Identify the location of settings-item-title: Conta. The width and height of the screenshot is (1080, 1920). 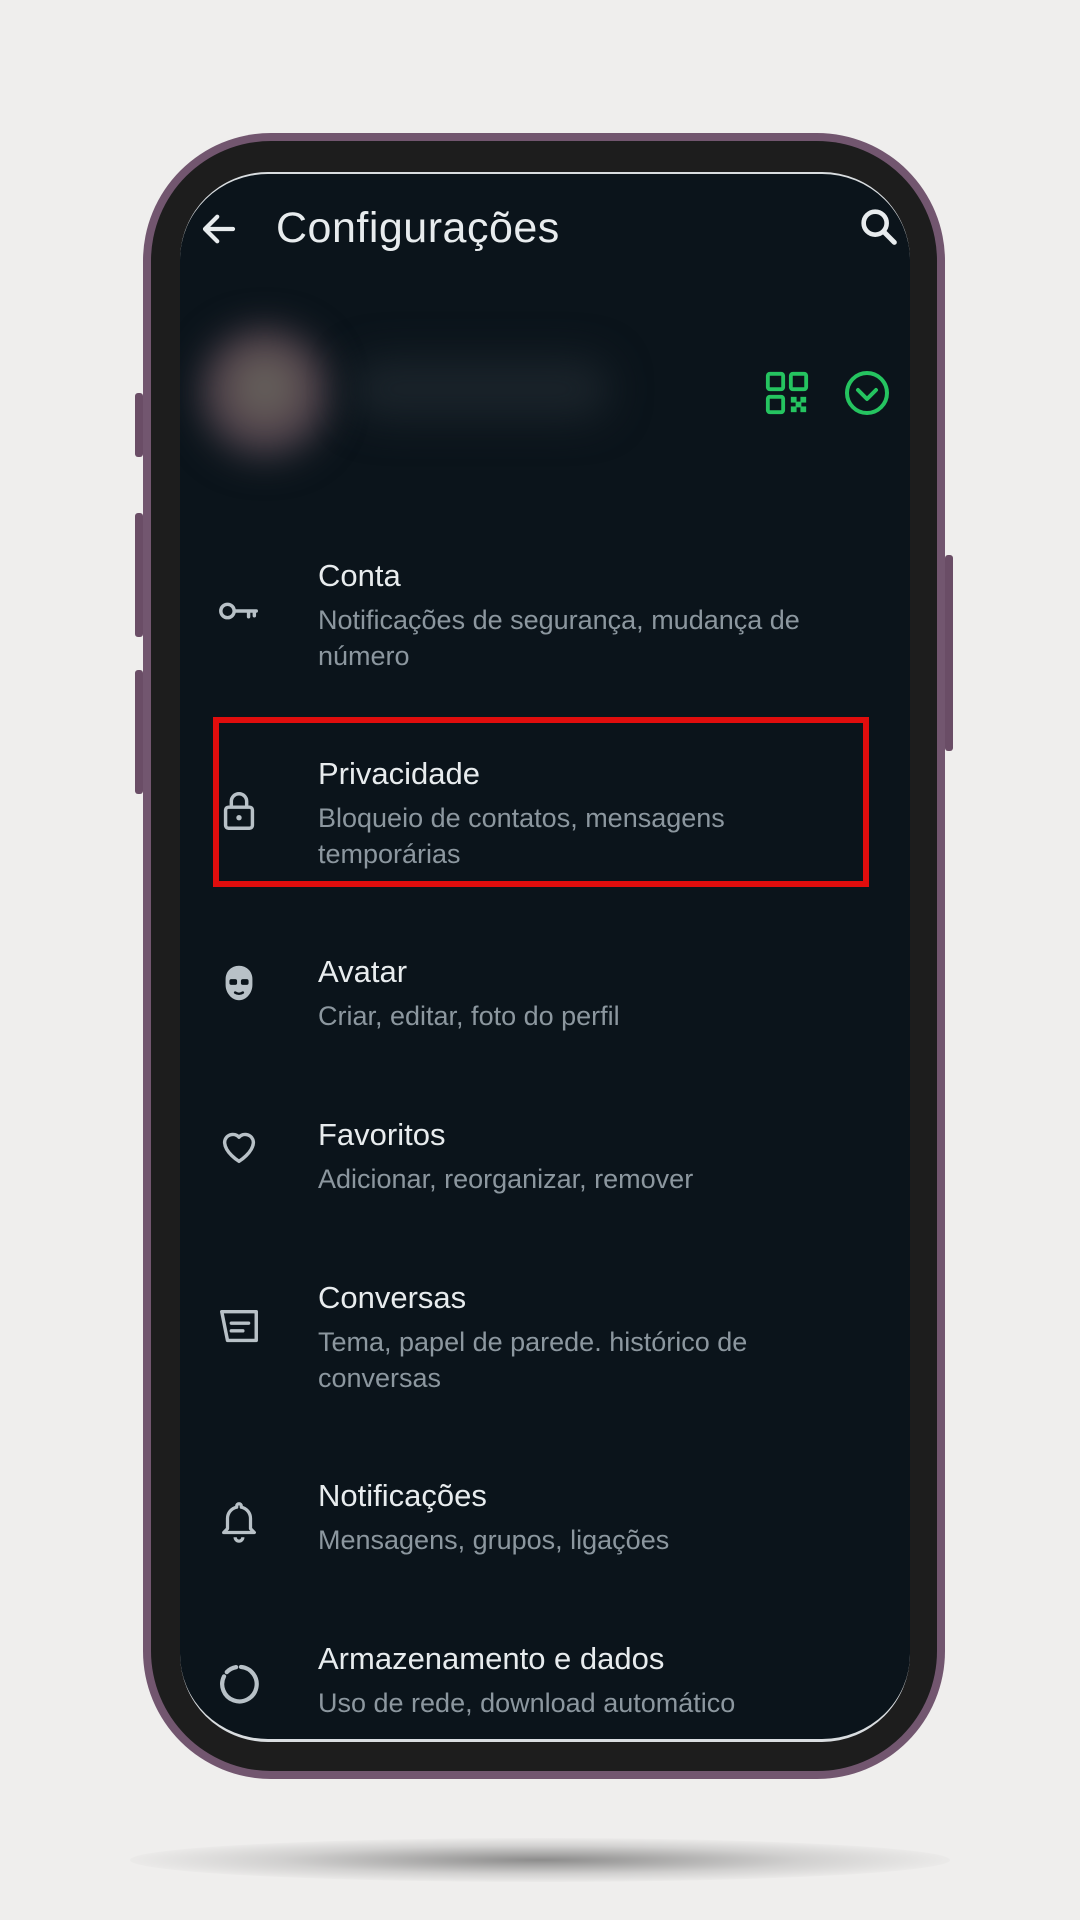
(359, 575).